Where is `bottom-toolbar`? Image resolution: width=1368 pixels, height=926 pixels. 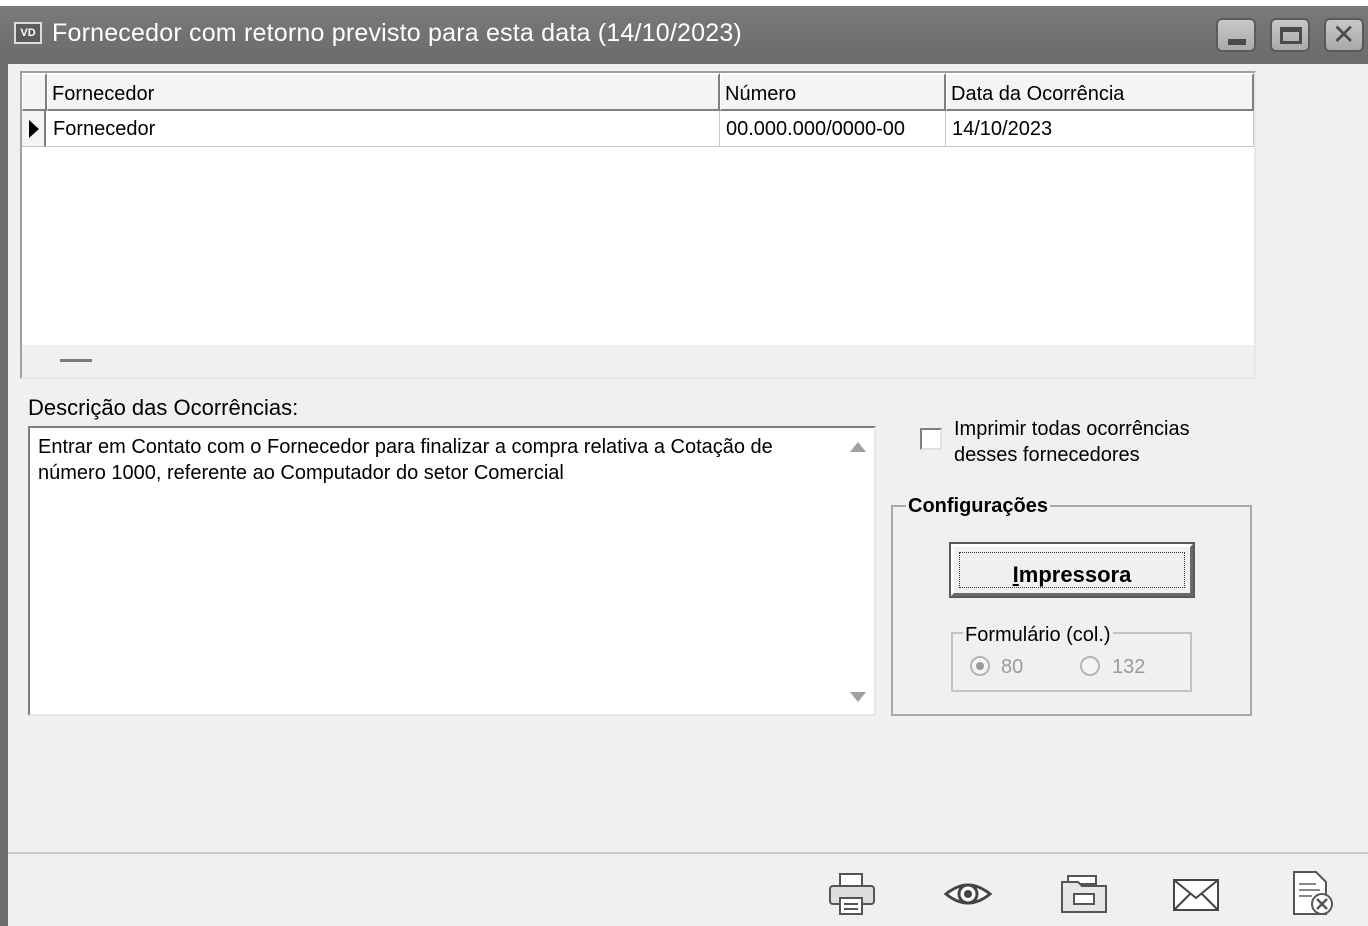 bottom-toolbar is located at coordinates (688, 889).